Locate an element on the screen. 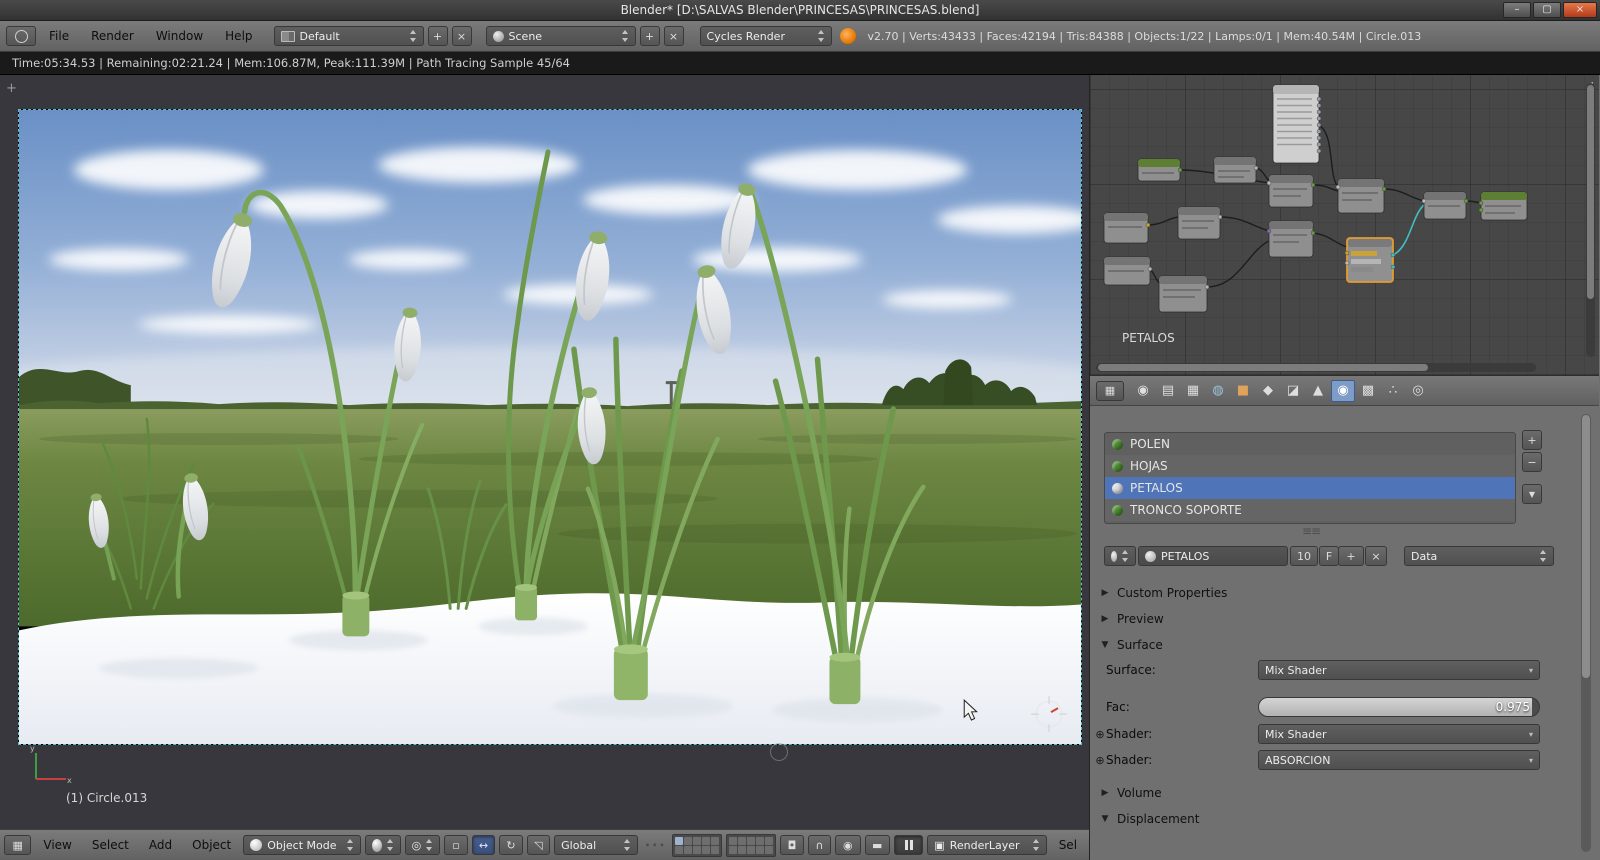  surface-shader-select: Mix Shader ▾ is located at coordinates (1399, 670).